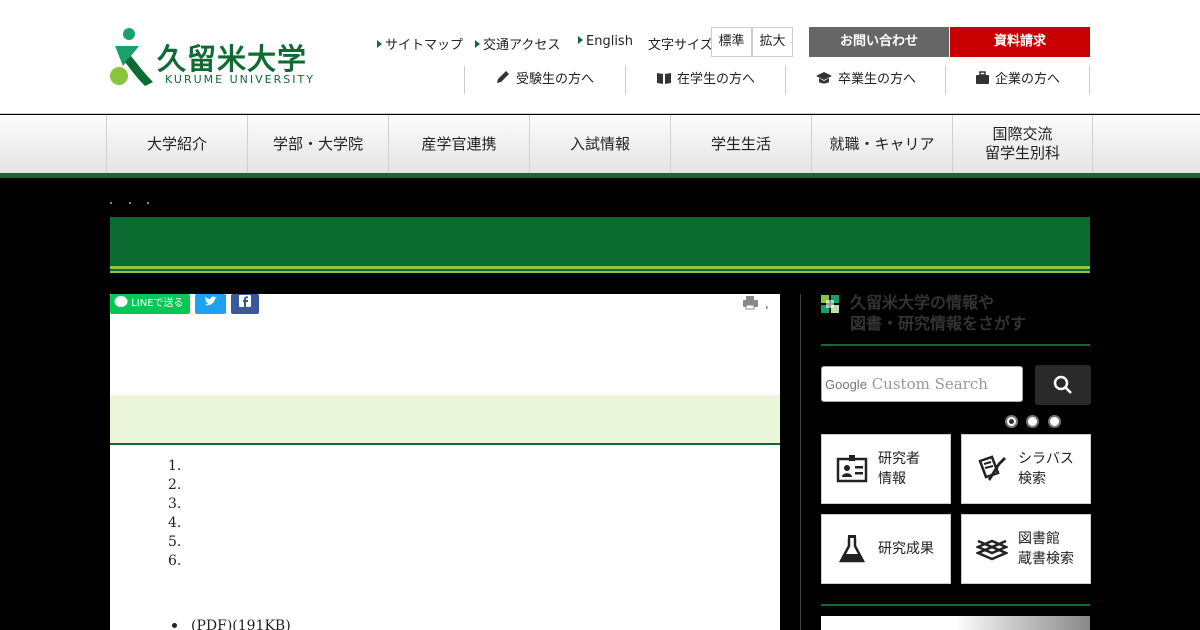  Describe the element at coordinates (852, 549) in the screenshot. I see `flask-icon` at that location.